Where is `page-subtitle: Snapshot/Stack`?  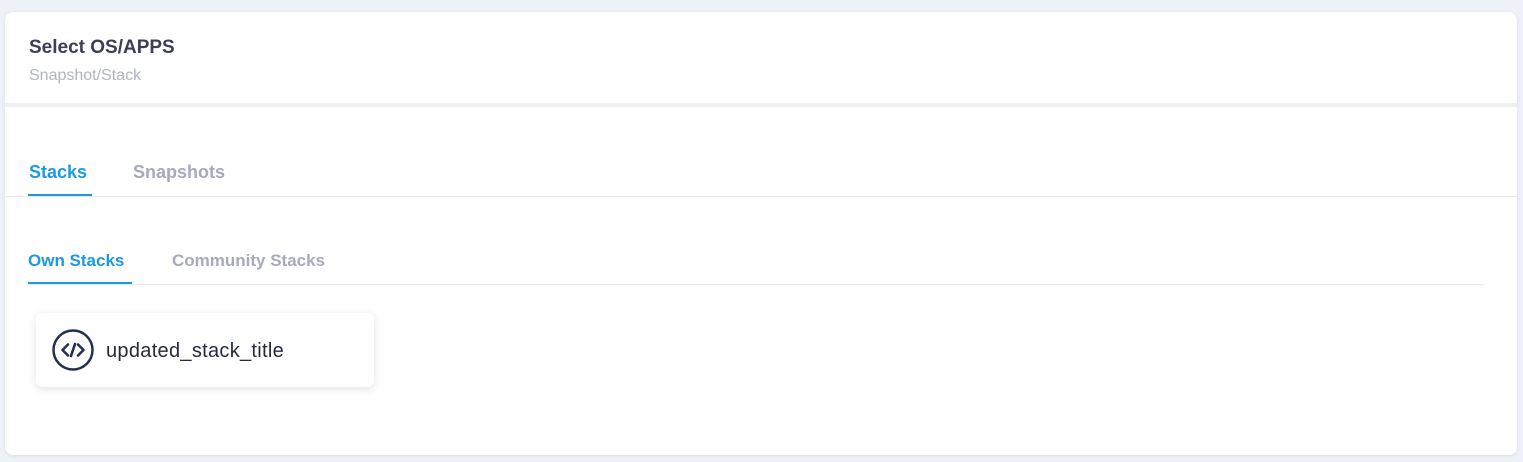
page-subtitle: Snapshot/Stack is located at coordinates (85, 75).